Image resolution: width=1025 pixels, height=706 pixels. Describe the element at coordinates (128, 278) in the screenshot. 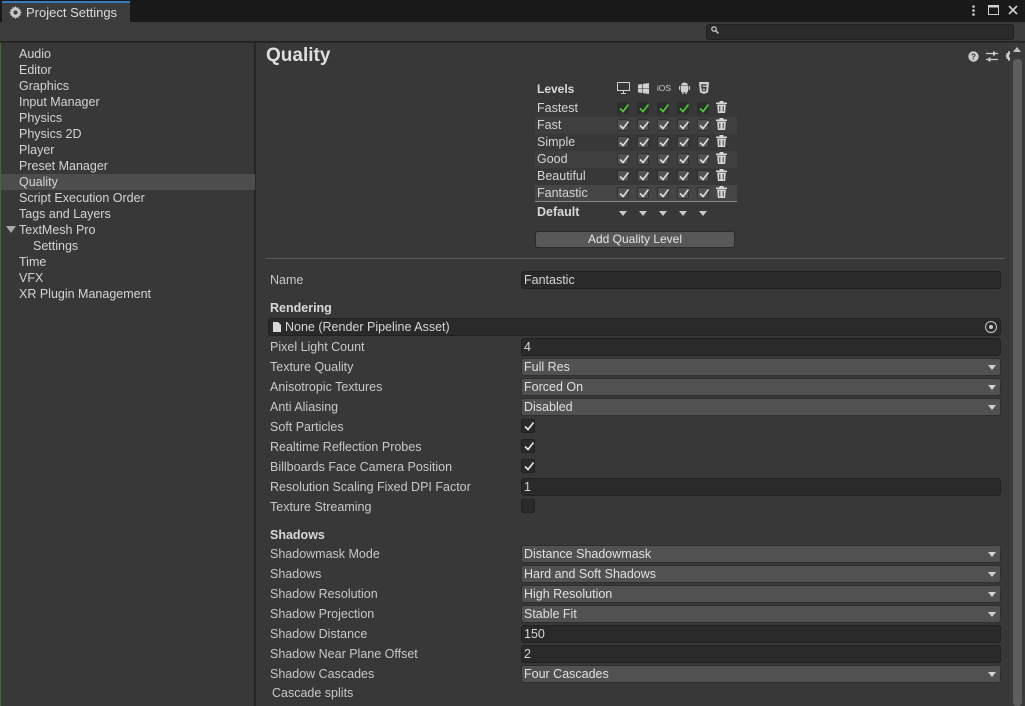

I see `sidebar-item-vfx: VFX` at that location.